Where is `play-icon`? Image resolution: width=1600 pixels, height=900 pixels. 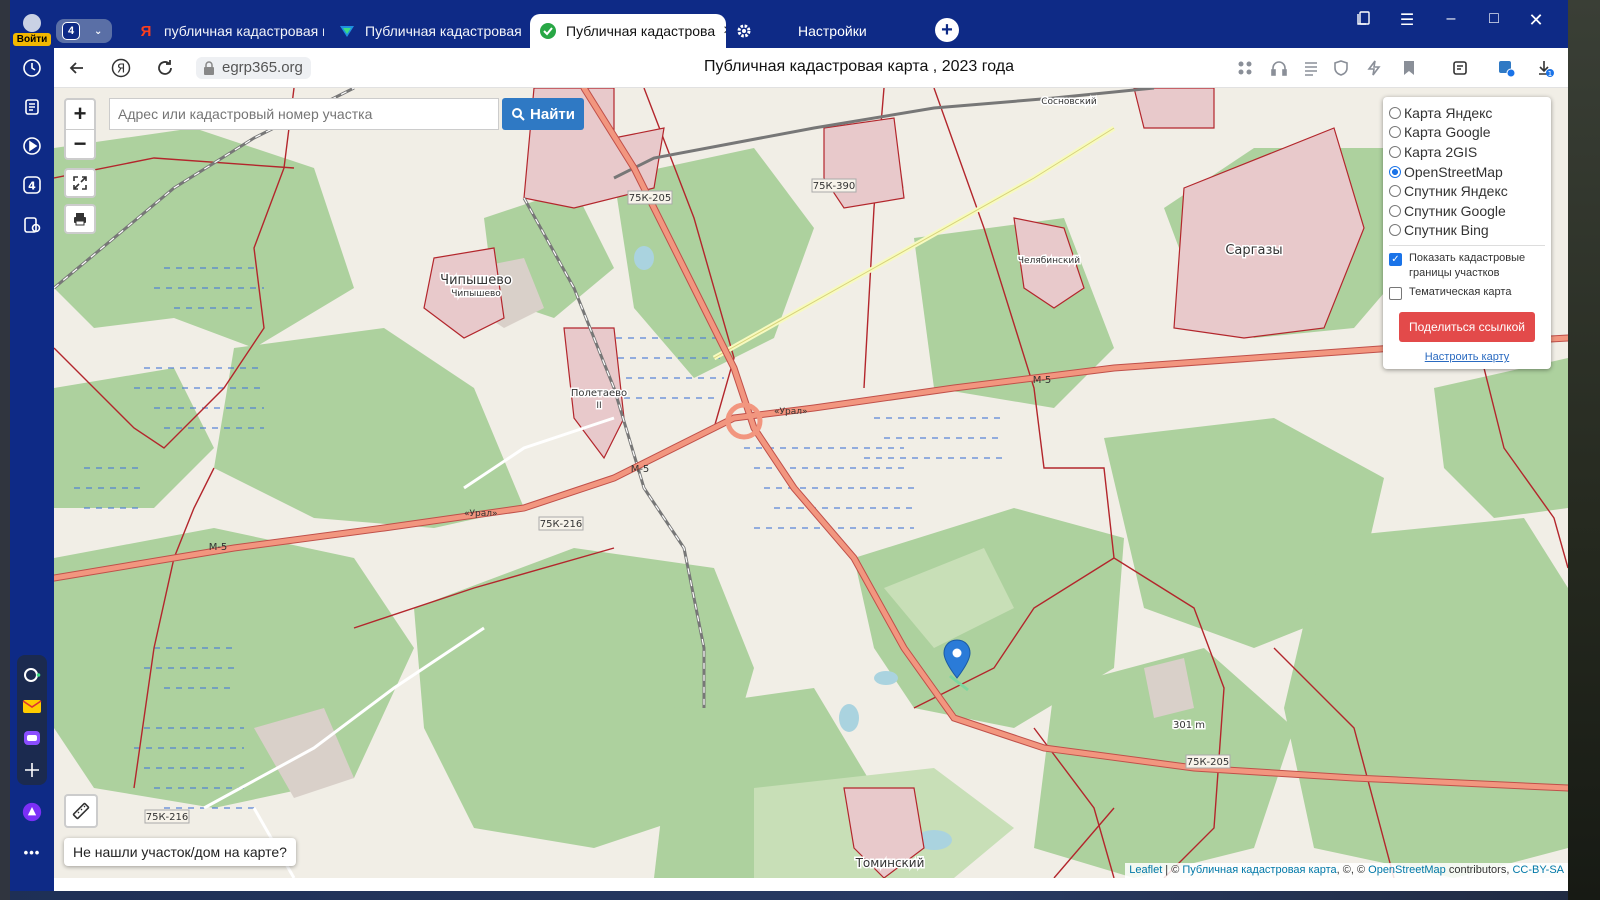 play-icon is located at coordinates (32, 146).